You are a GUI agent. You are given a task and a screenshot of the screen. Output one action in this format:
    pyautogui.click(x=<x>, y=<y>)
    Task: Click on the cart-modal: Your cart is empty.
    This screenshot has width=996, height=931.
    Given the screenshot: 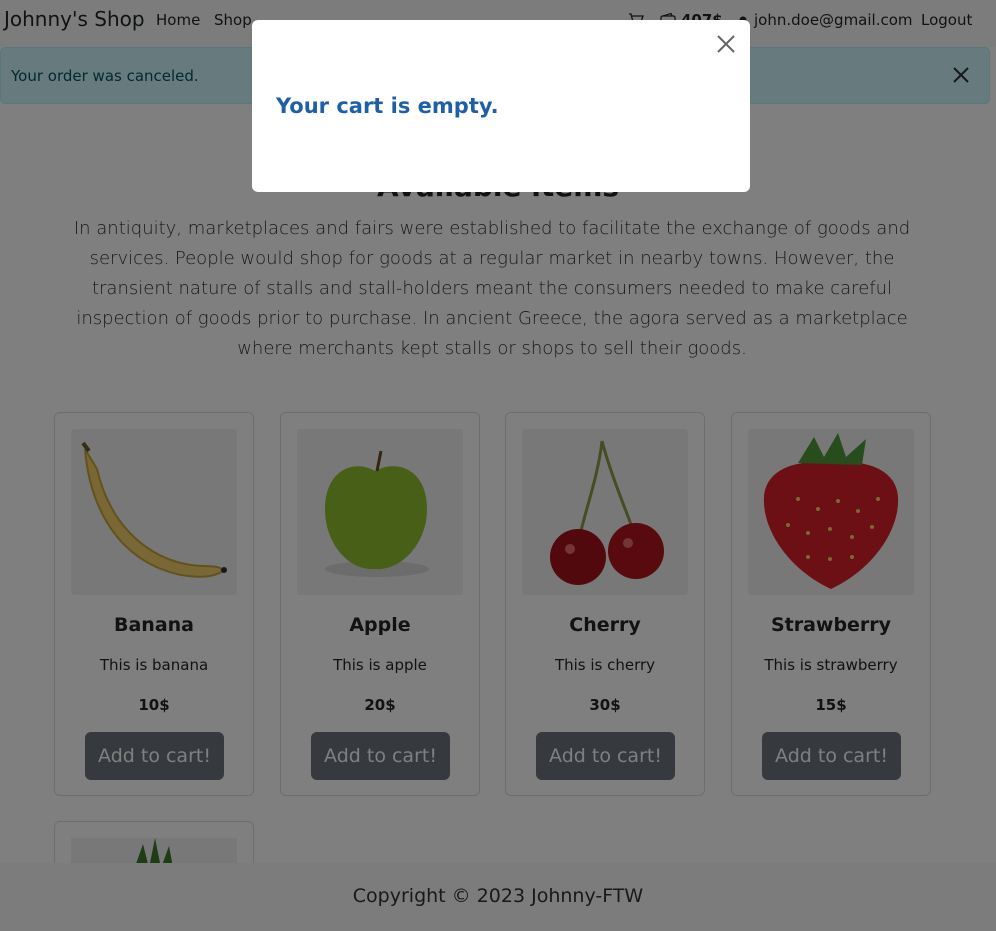 What is the action you would take?
    pyautogui.click(x=501, y=106)
    